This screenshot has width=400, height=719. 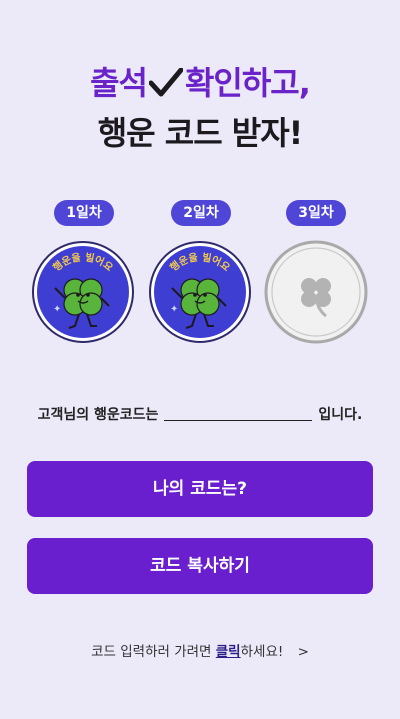 I want to click on headline-line1: 출석 확인하고,, so click(x=200, y=82).